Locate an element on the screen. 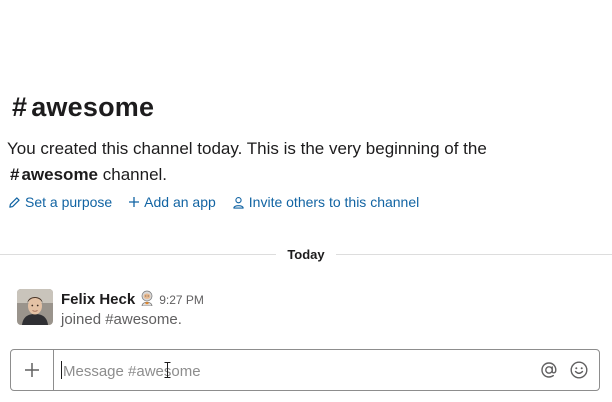  attach-button is located at coordinates (32, 370).